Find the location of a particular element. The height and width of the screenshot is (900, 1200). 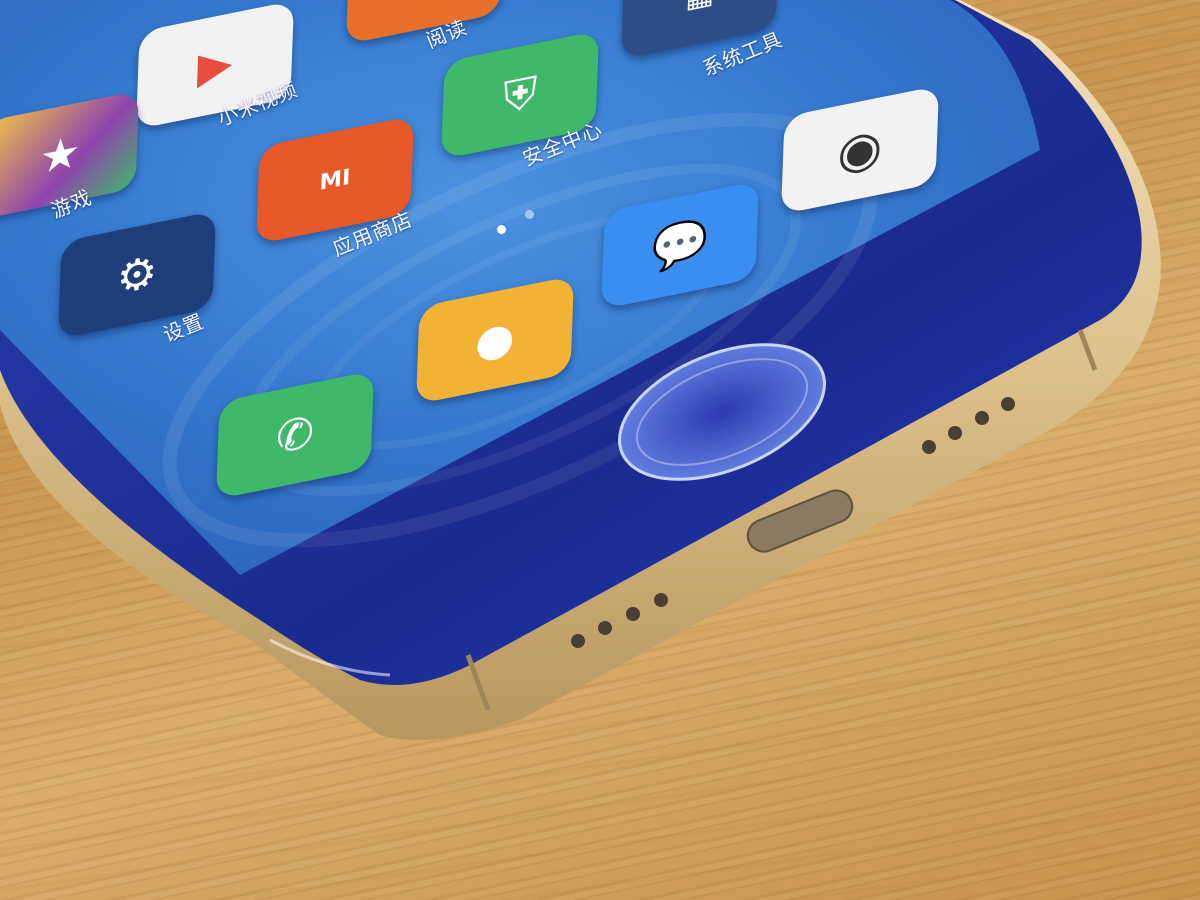

page-dot is located at coordinates (529, 214).